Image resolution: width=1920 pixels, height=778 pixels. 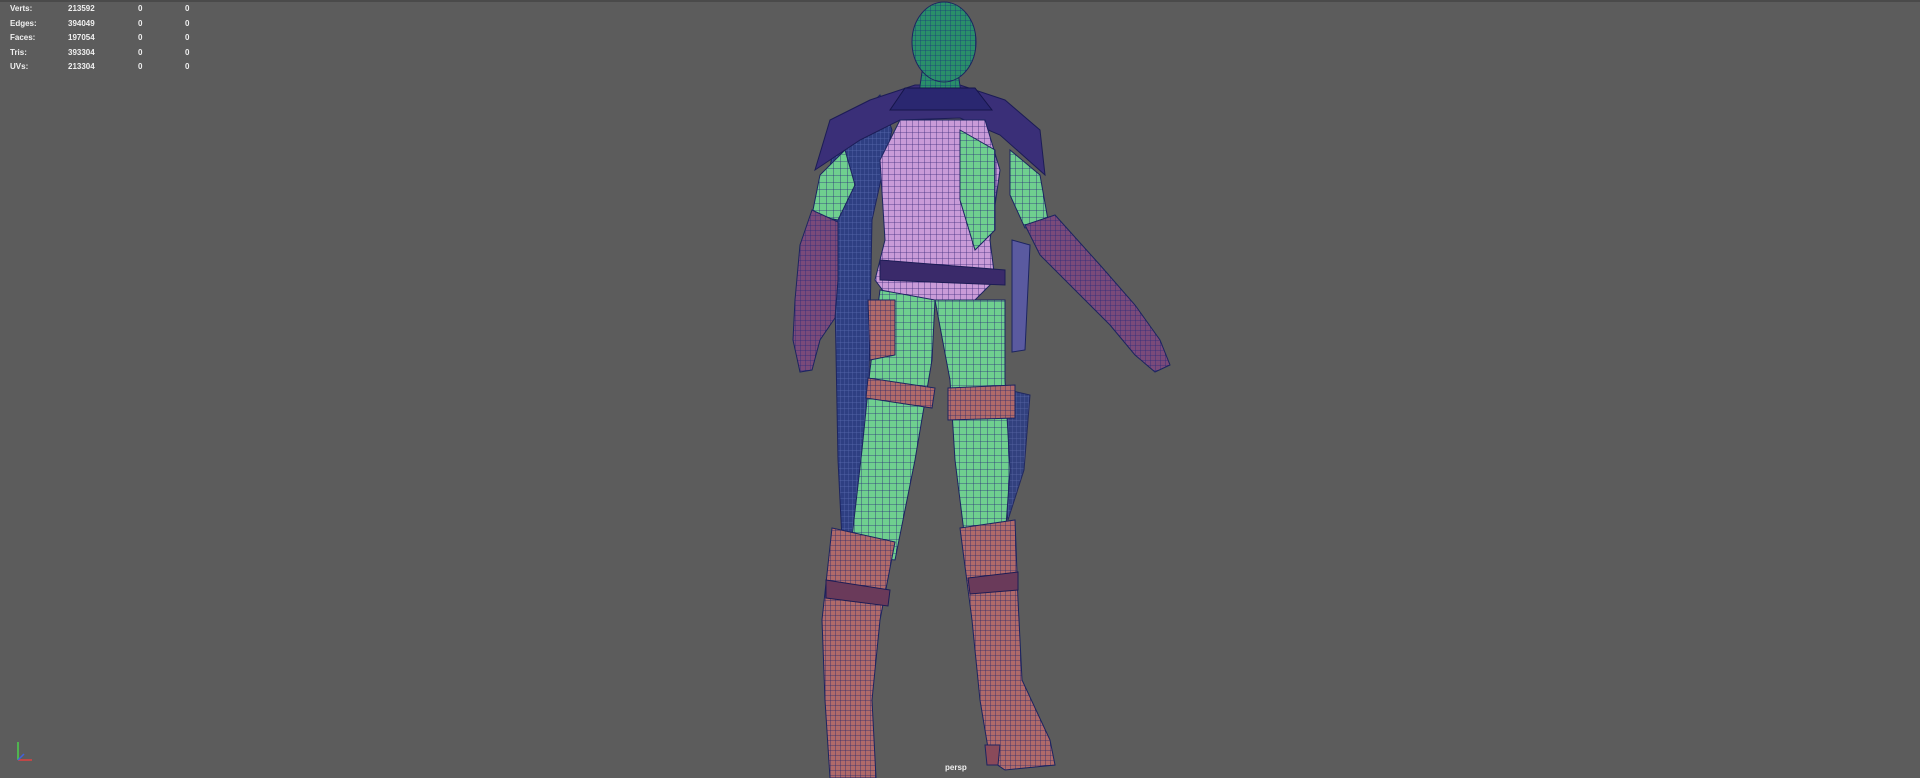 I want to click on right-boot, so click(x=1007, y=645).